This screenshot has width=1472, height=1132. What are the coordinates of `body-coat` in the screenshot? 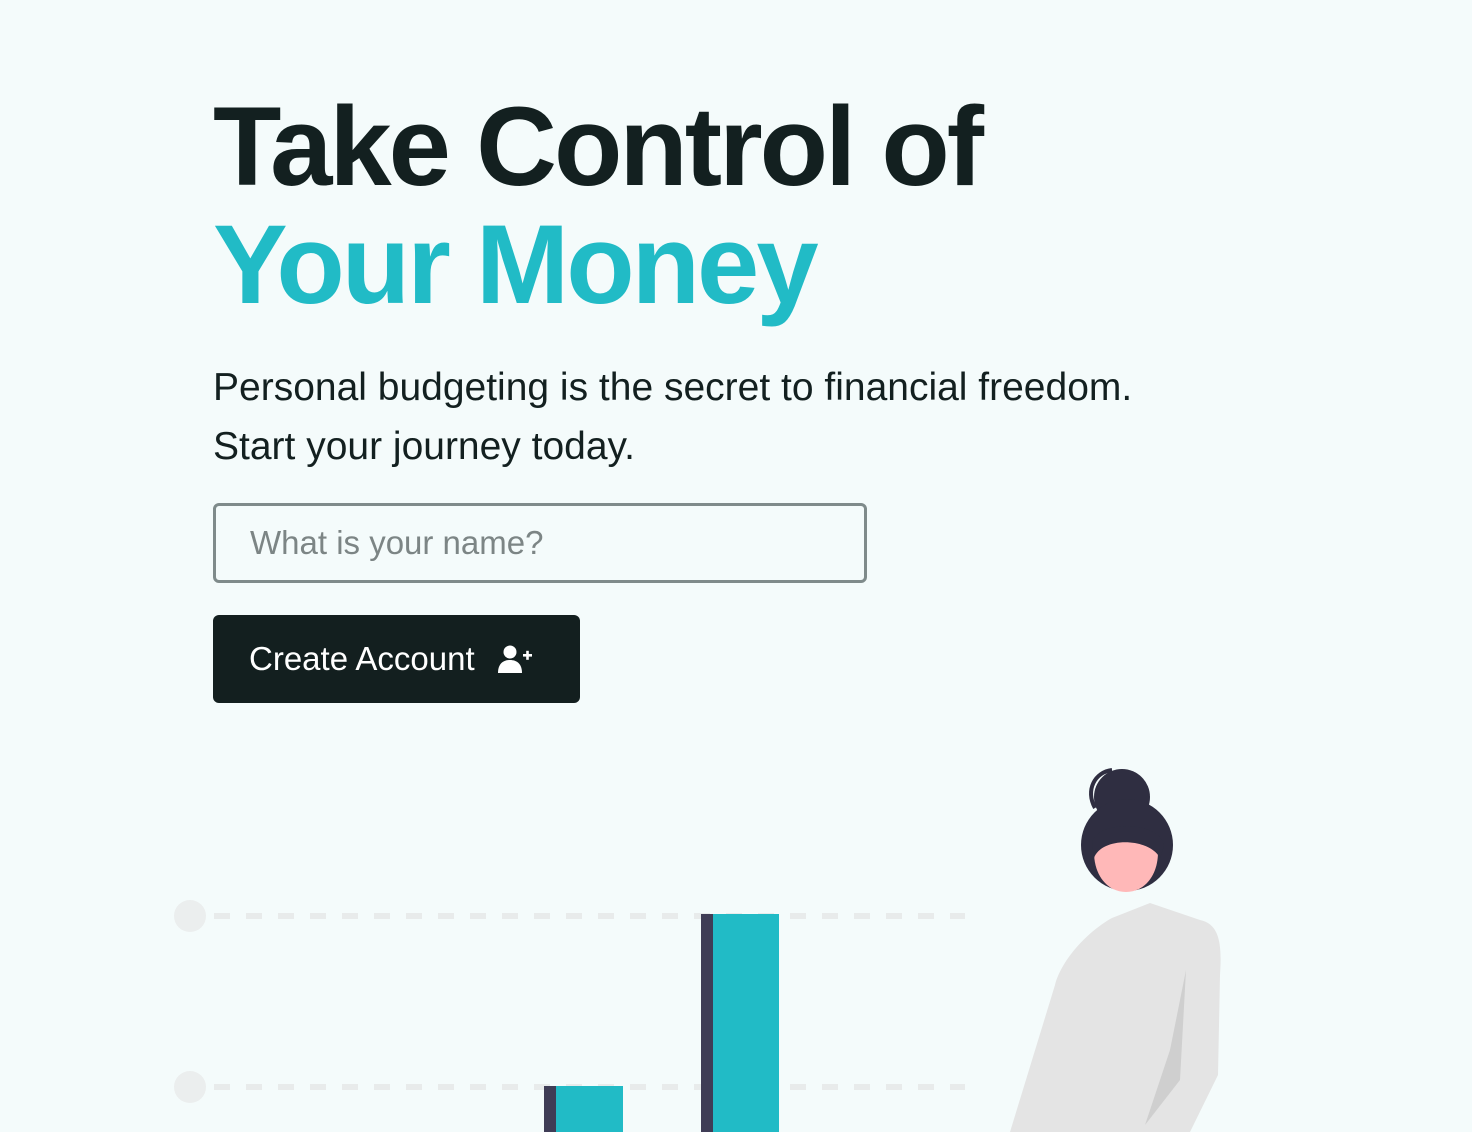 It's located at (1115, 1017).